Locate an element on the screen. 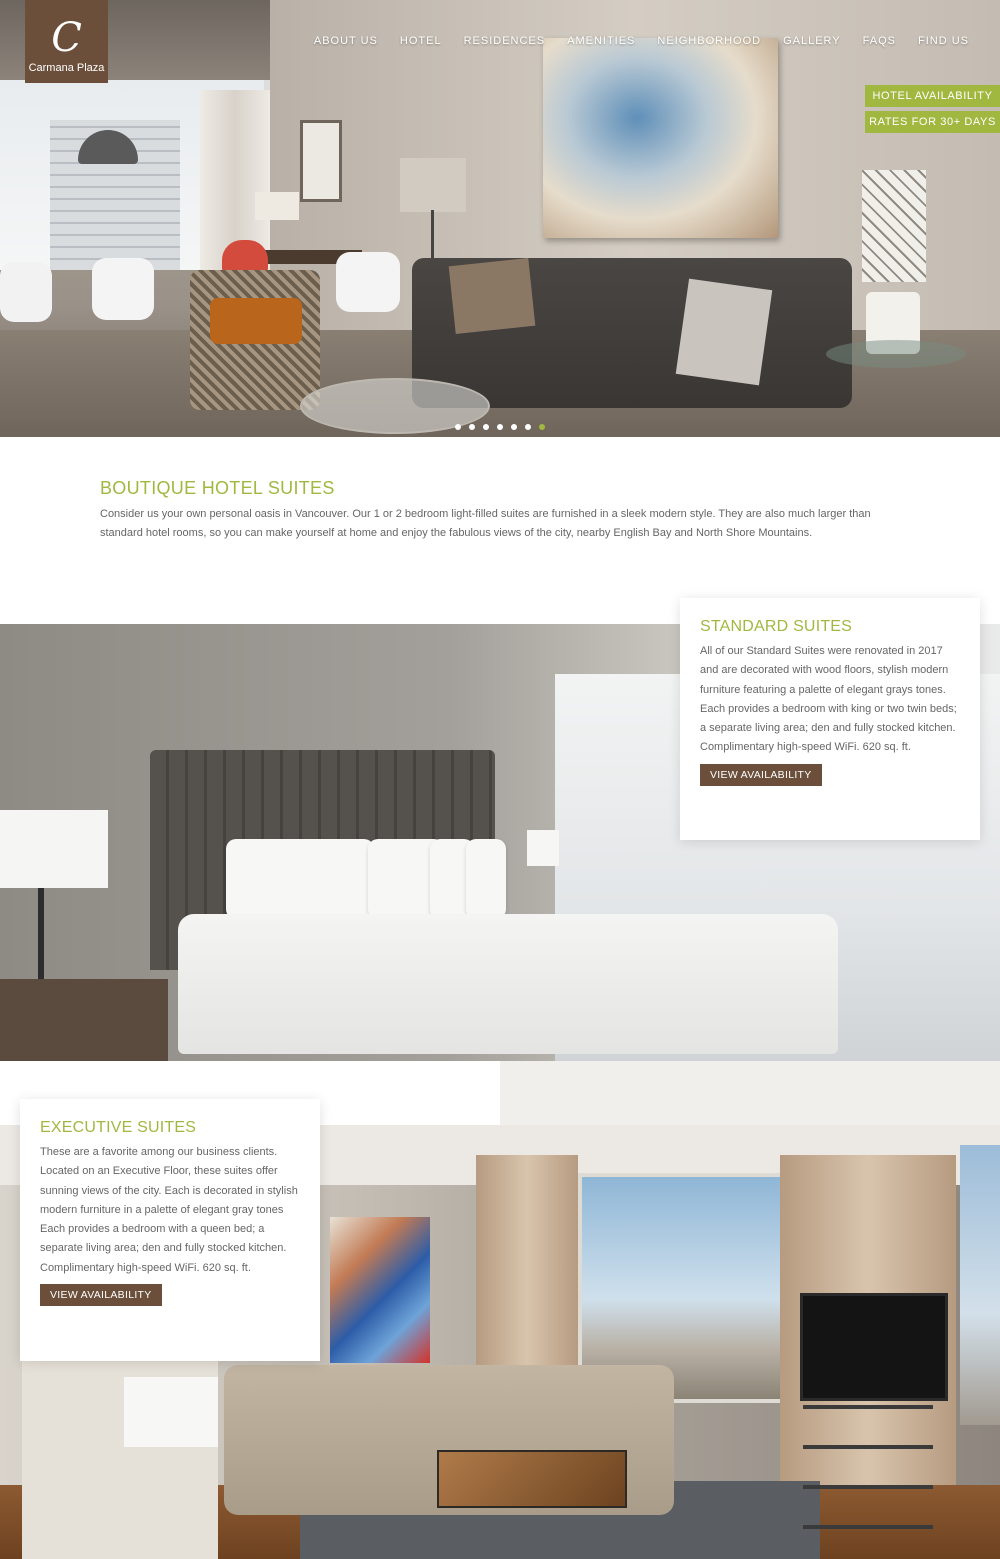  executive-suites-title: EXECUTIVE SUITES is located at coordinates (118, 1127).